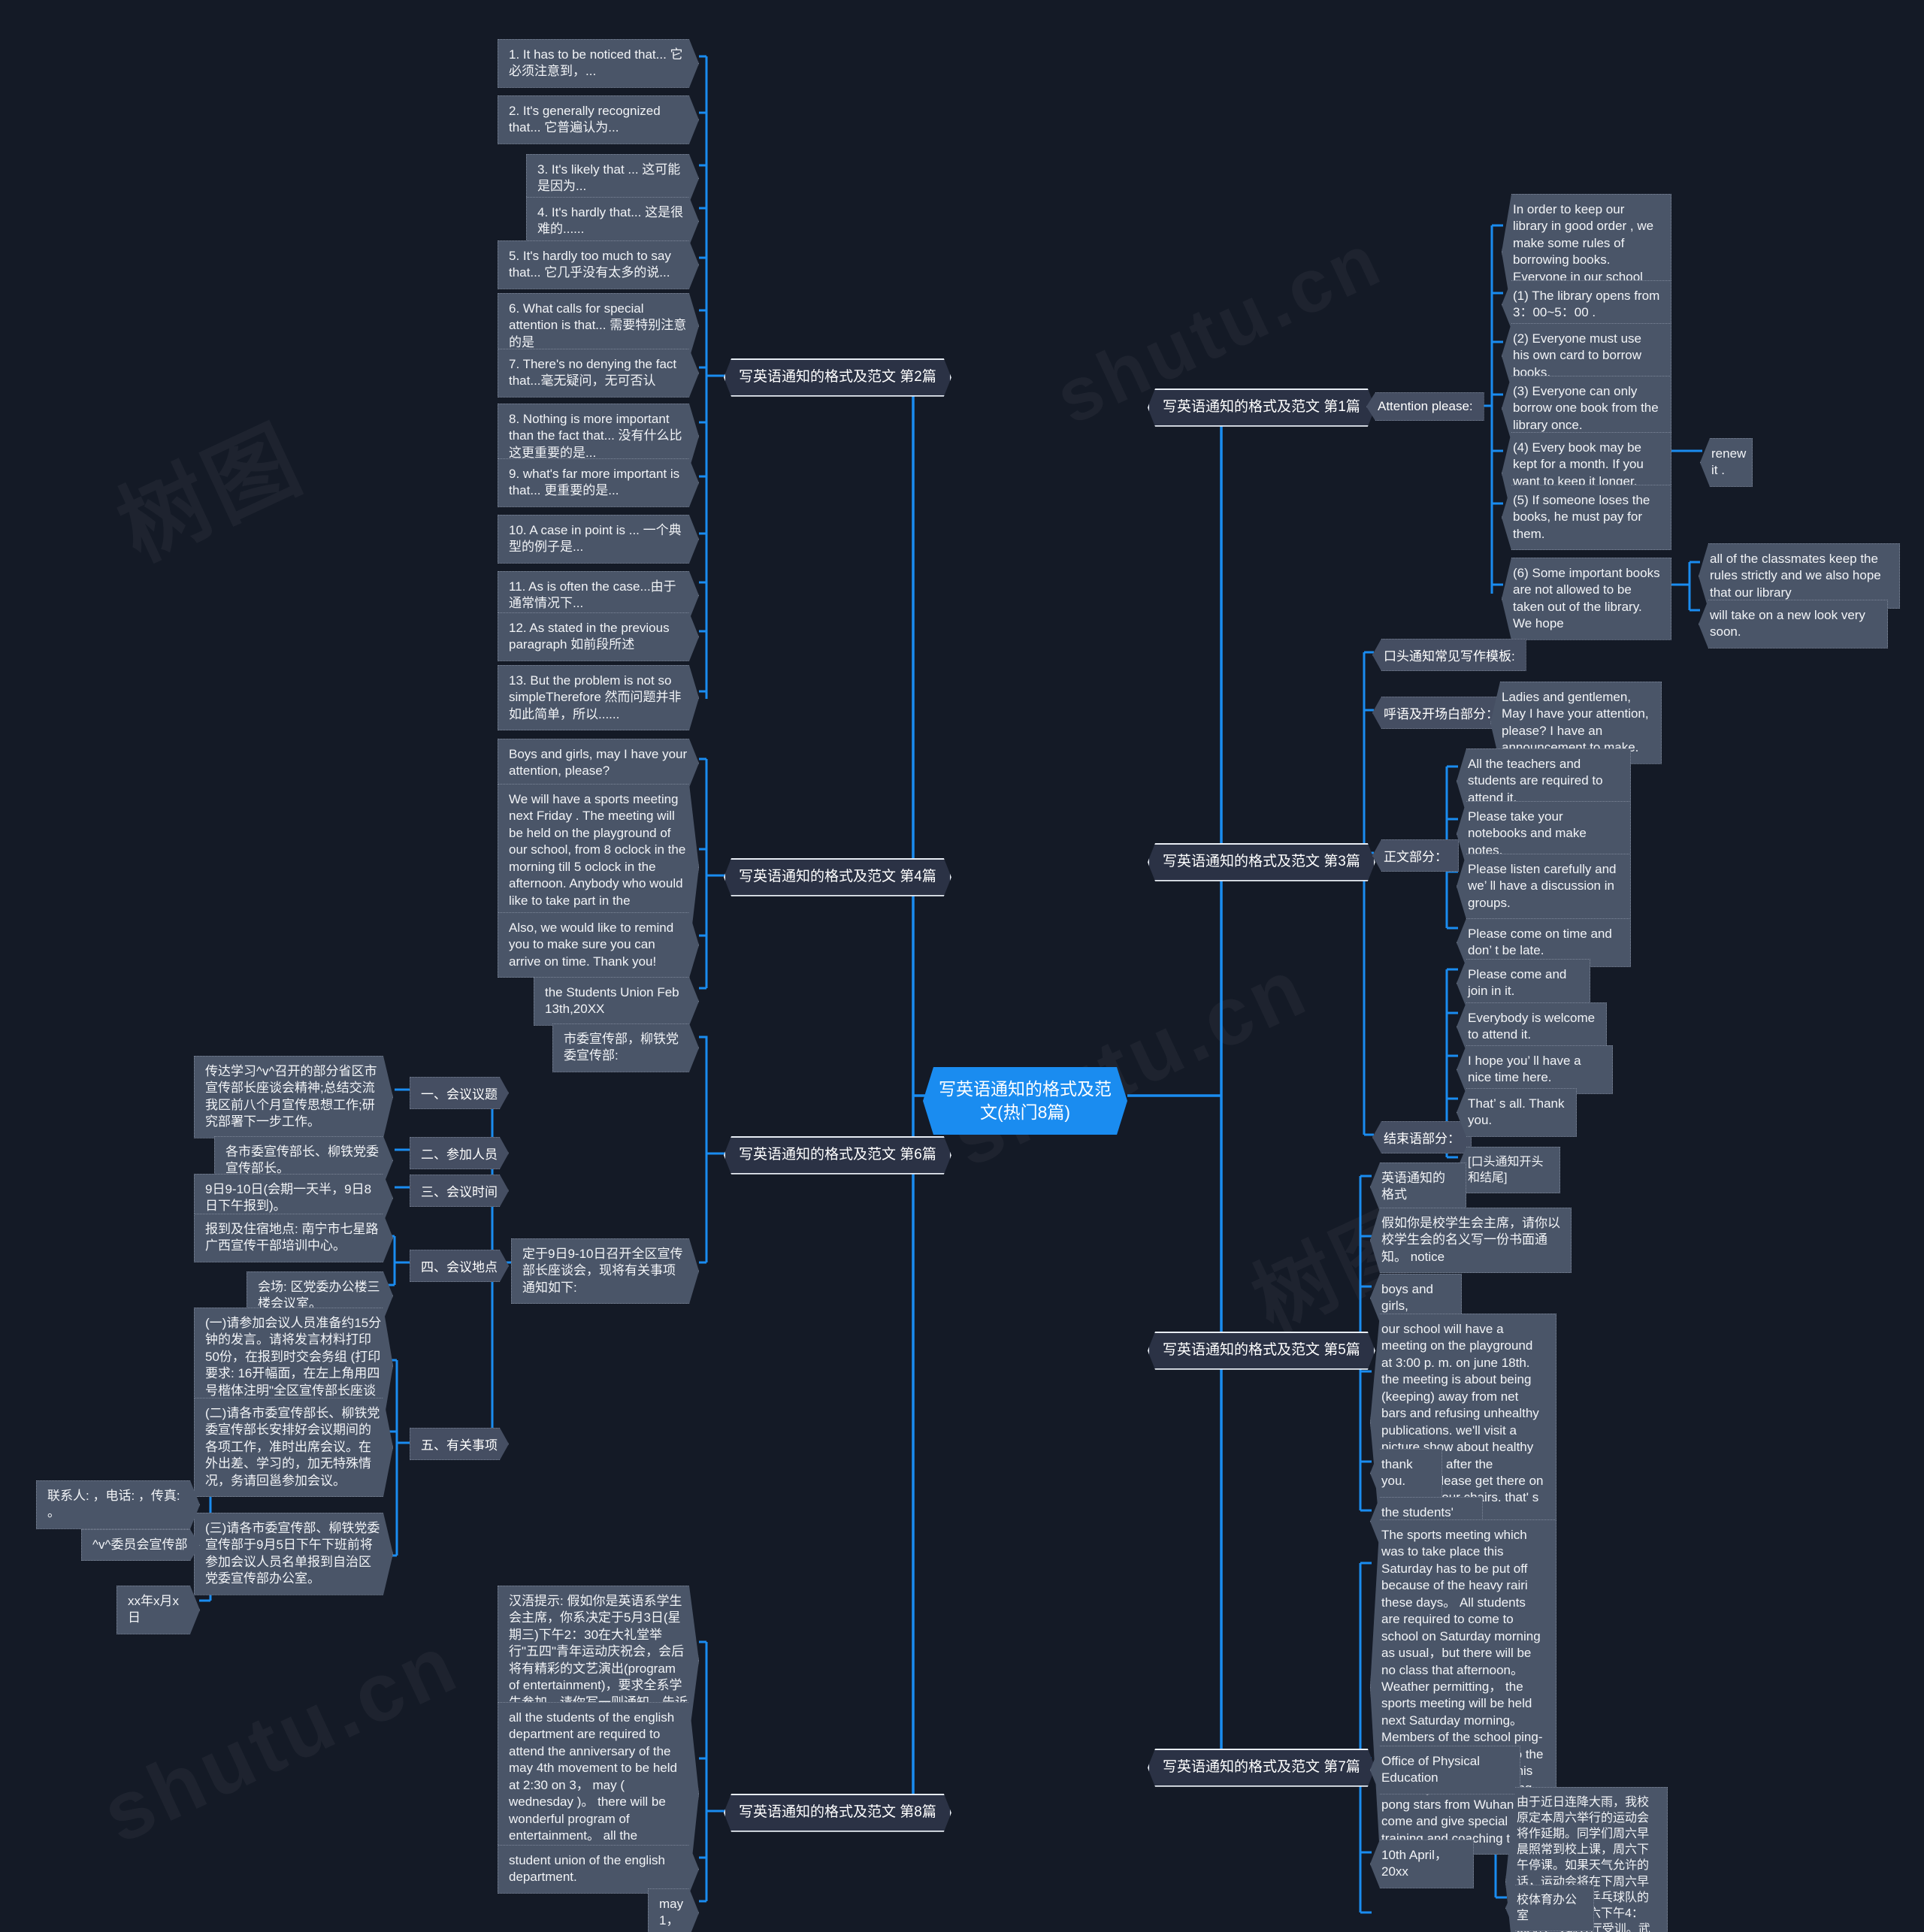 This screenshot has height=1932, width=1924. I want to click on leaf-text: 假如你是校学生会主席，请你以校学生会的名义写一份书面通知。 notice, so click(1470, 1240).